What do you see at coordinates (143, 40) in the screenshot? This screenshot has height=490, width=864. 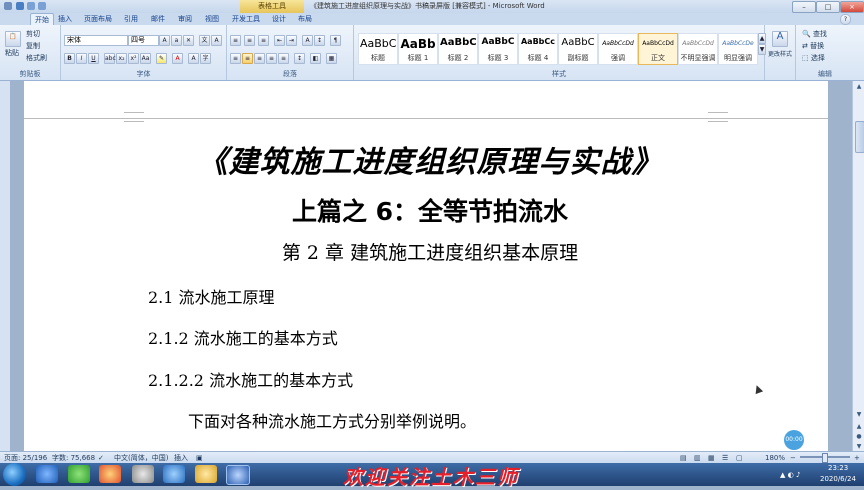 I see `font-size-box: 四号` at bounding box center [143, 40].